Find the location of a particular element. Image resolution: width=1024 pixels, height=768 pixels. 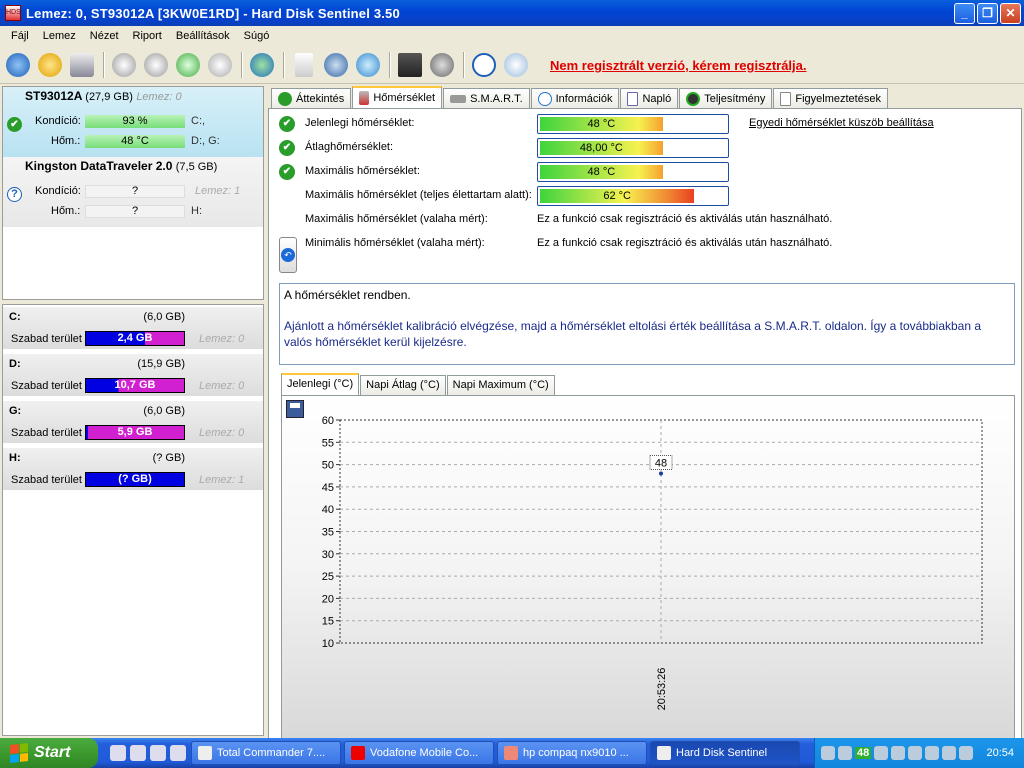

menu-disk: Lemez is located at coordinates (59, 36).